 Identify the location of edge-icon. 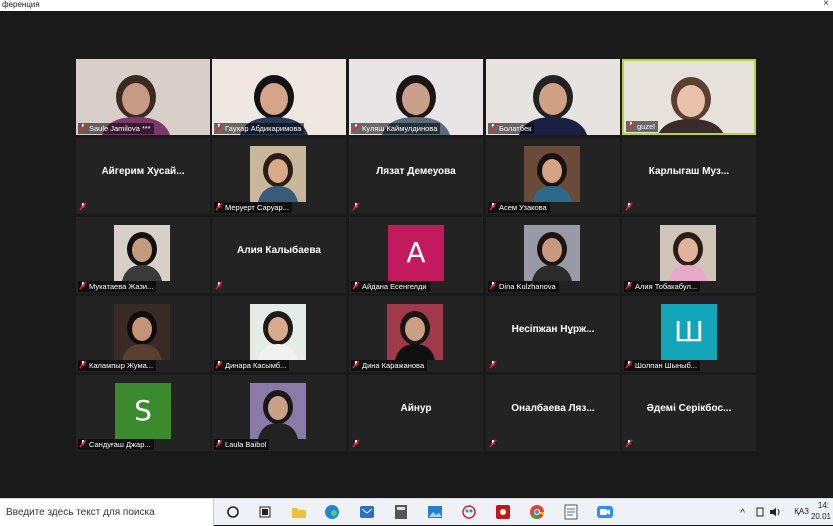
(332, 512).